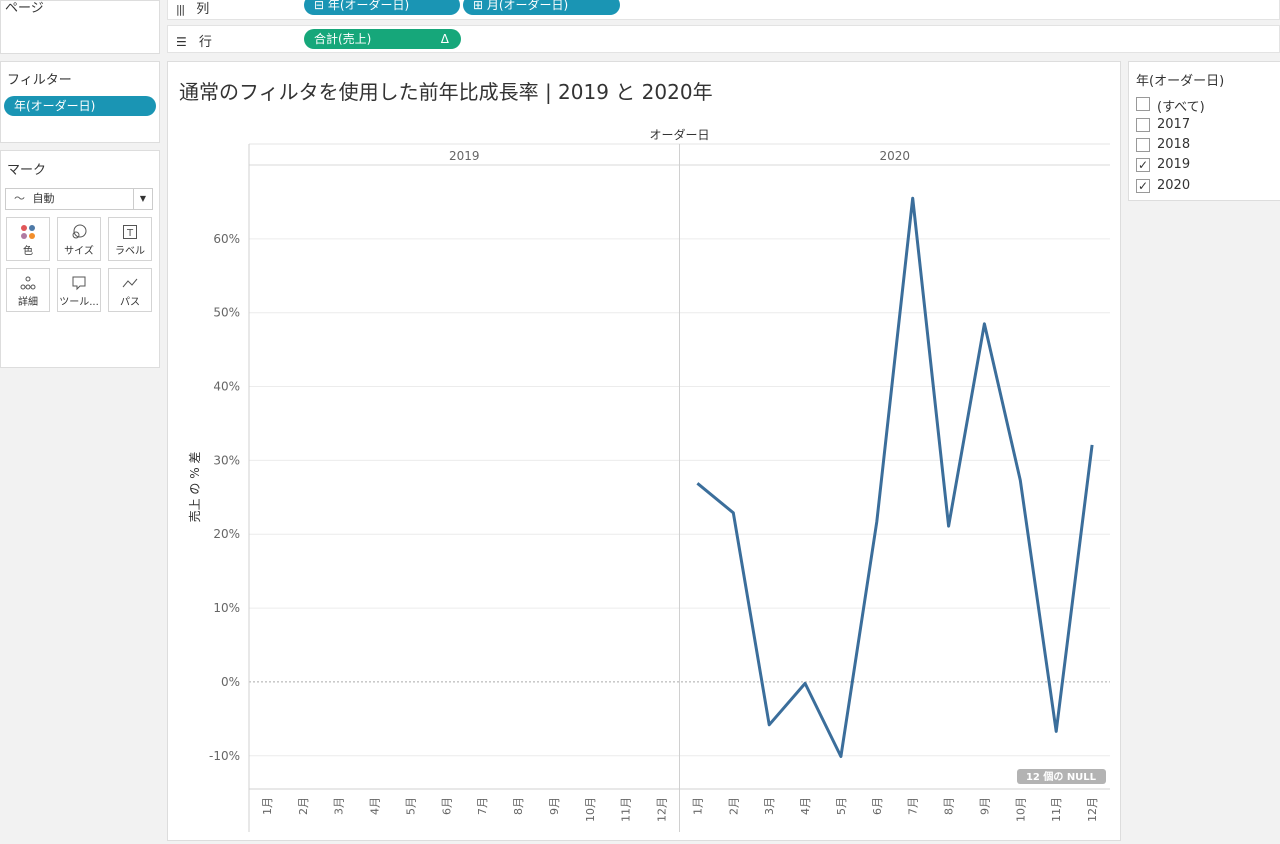  What do you see at coordinates (541, 7) in the screenshot?
I see `column-pill-month: ⊞ 月(オーダー日)` at bounding box center [541, 7].